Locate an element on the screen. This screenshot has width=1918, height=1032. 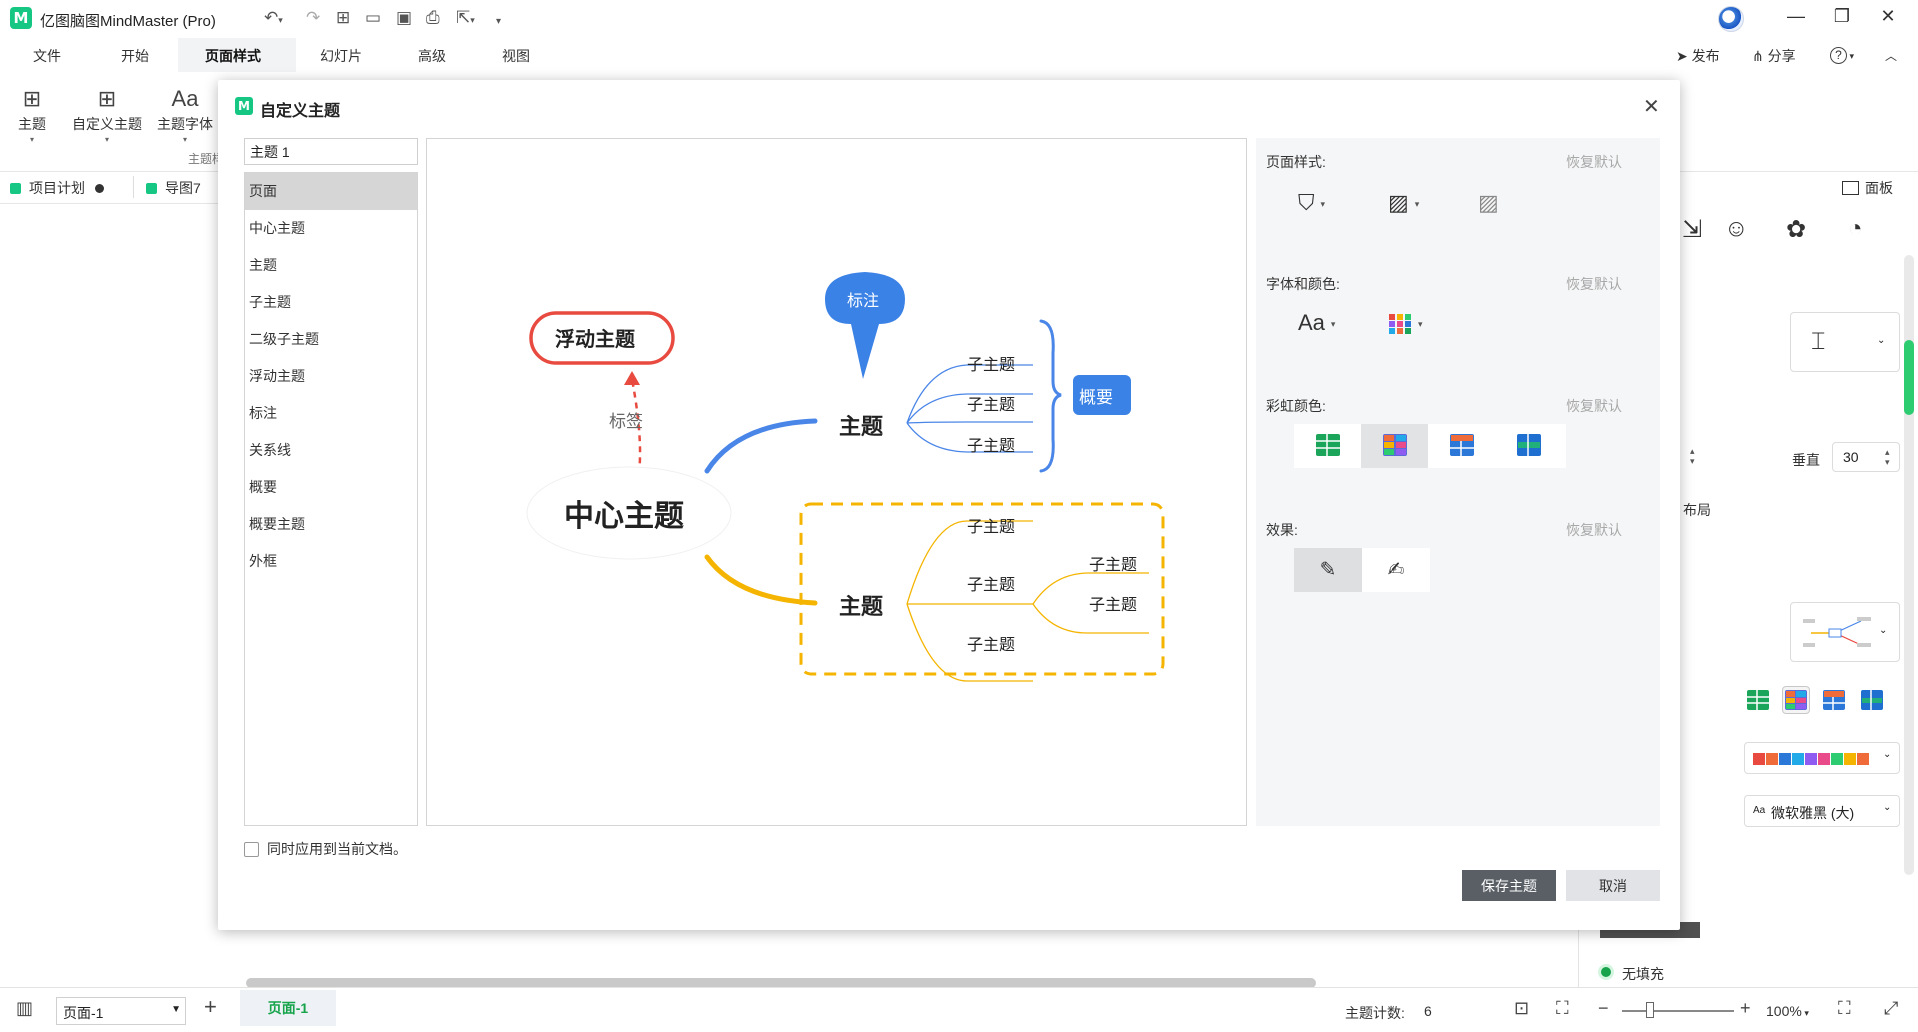
color-scheme-icon: ▾ is located at coordinates (1405, 323).